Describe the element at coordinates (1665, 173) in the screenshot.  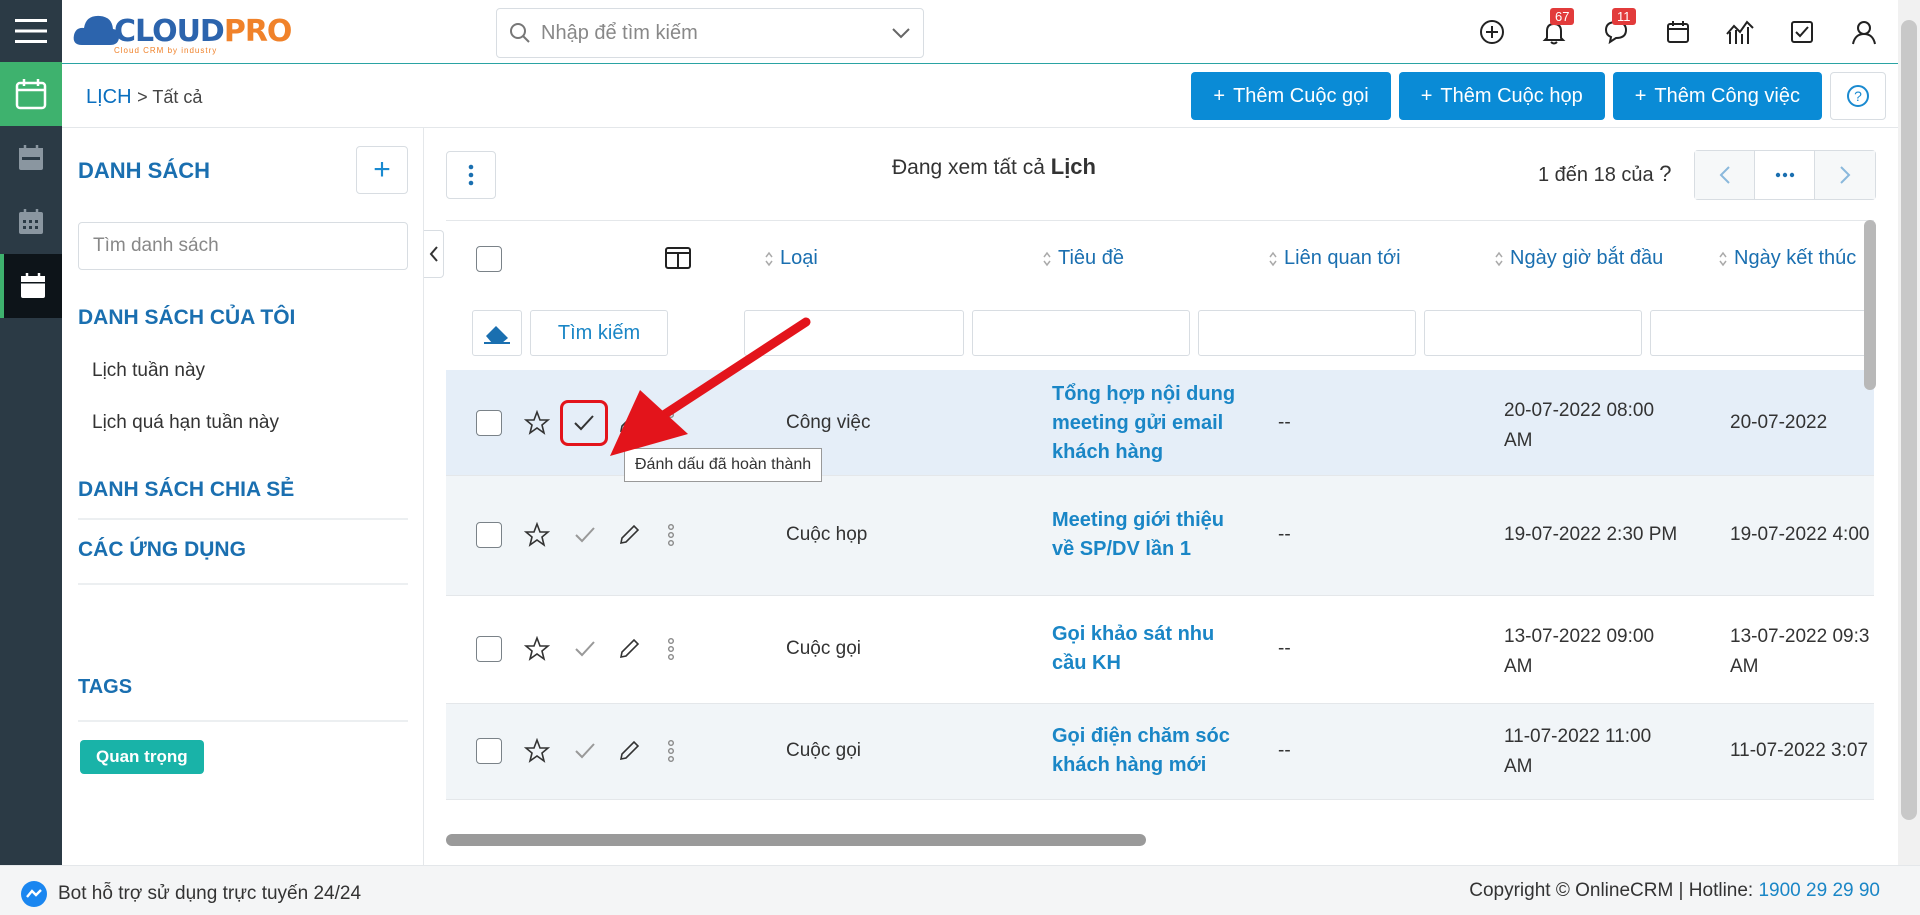
I see `pager-total: ?` at that location.